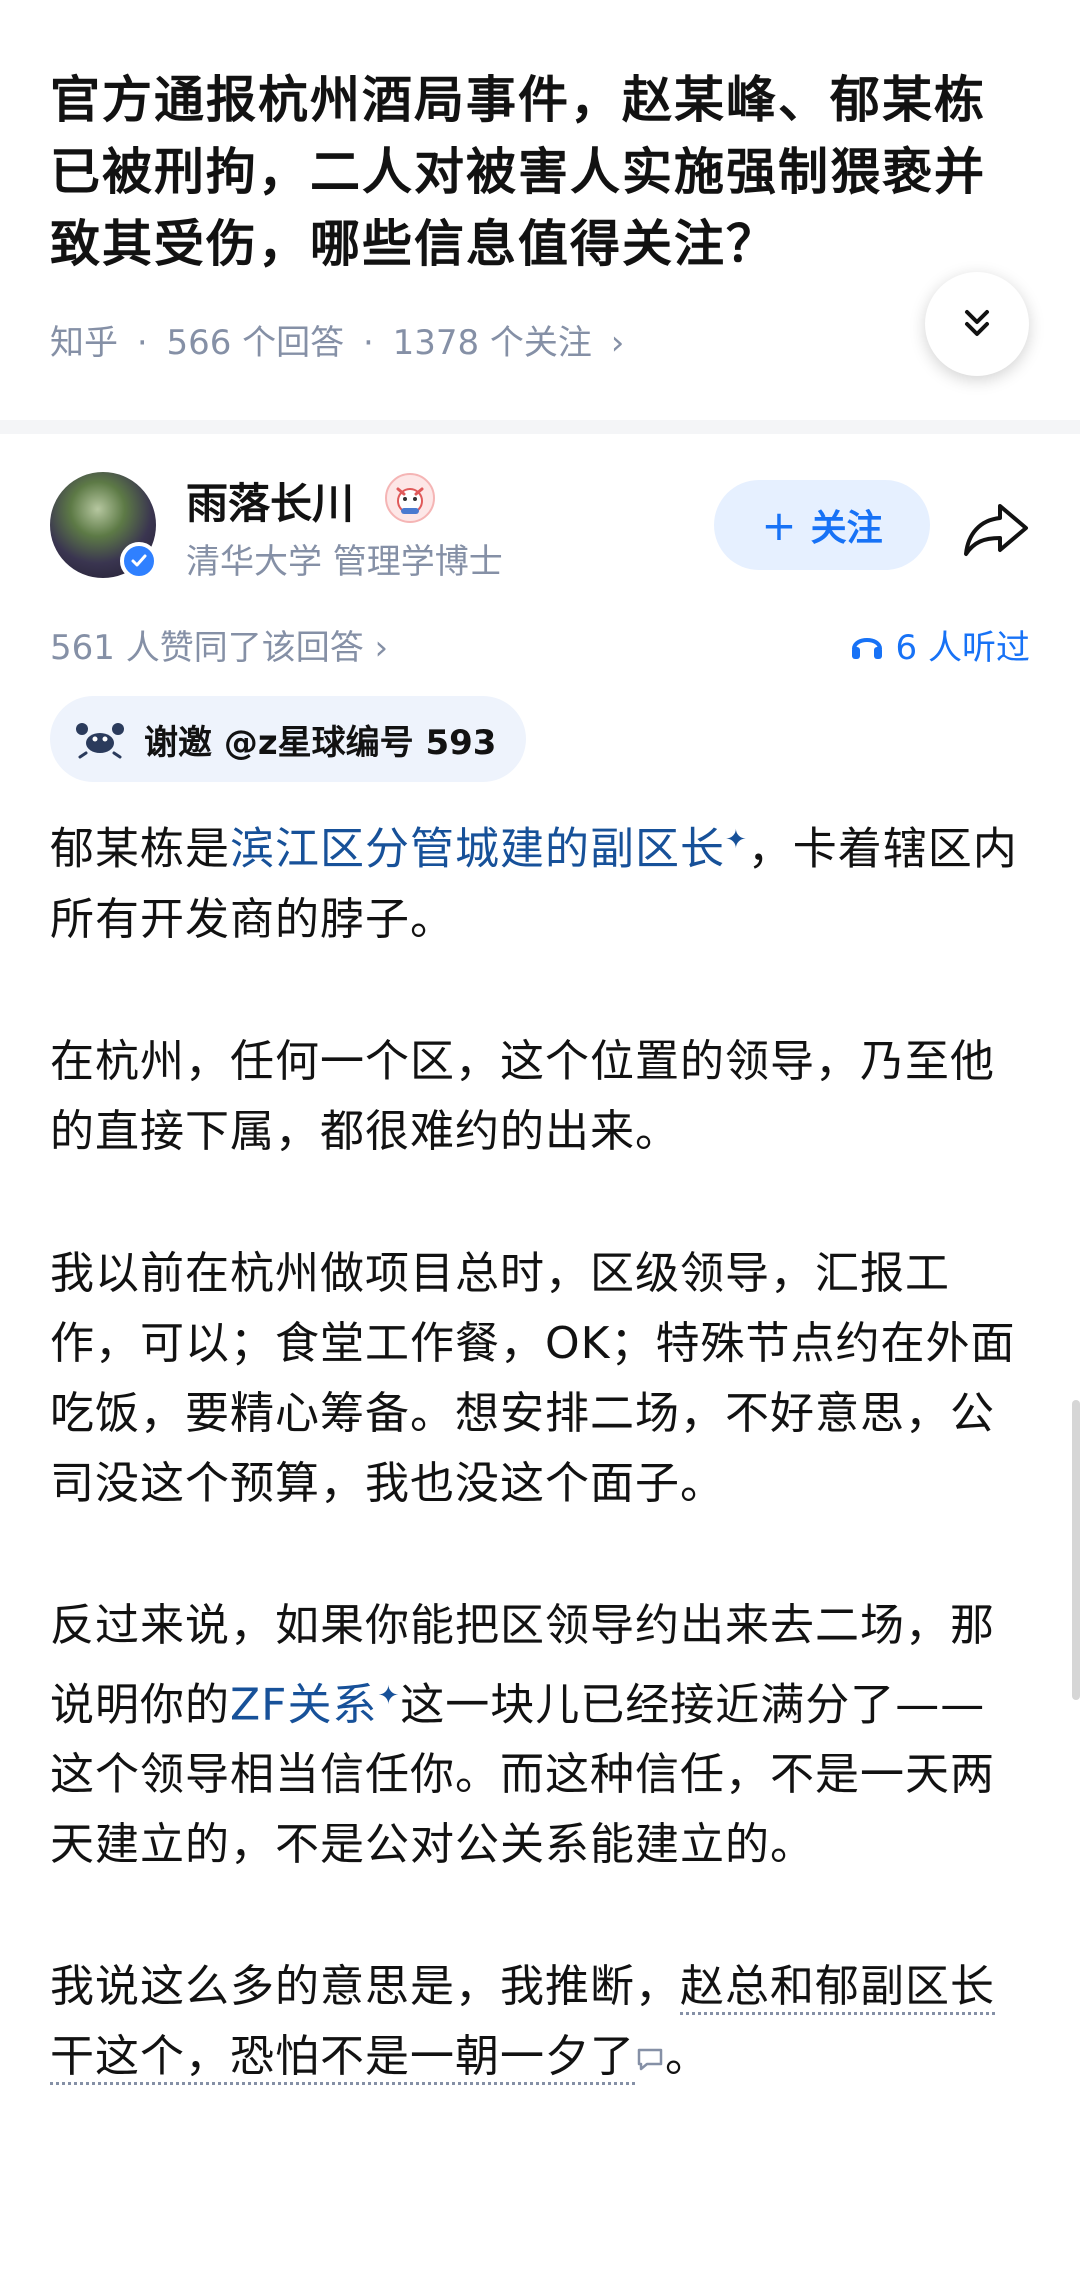 The height and width of the screenshot is (2286, 1080). I want to click on paragraph: 我说这么多的意思是，我推断，赵总和郁副区长干这个，恐怕不是一朝一夕了。, so click(540, 2022).